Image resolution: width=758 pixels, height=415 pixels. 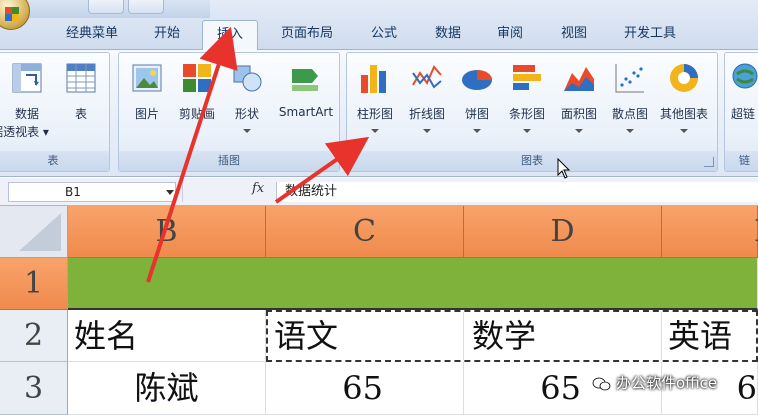 I want to click on cell-c2: 语文, so click(x=366, y=336).